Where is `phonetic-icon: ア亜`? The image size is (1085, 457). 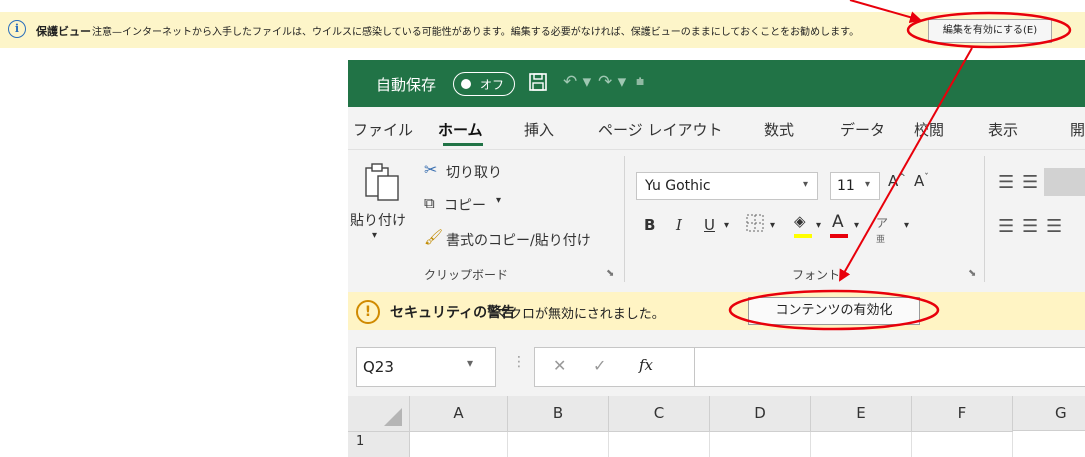 phonetic-icon: ア亜 is located at coordinates (882, 229).